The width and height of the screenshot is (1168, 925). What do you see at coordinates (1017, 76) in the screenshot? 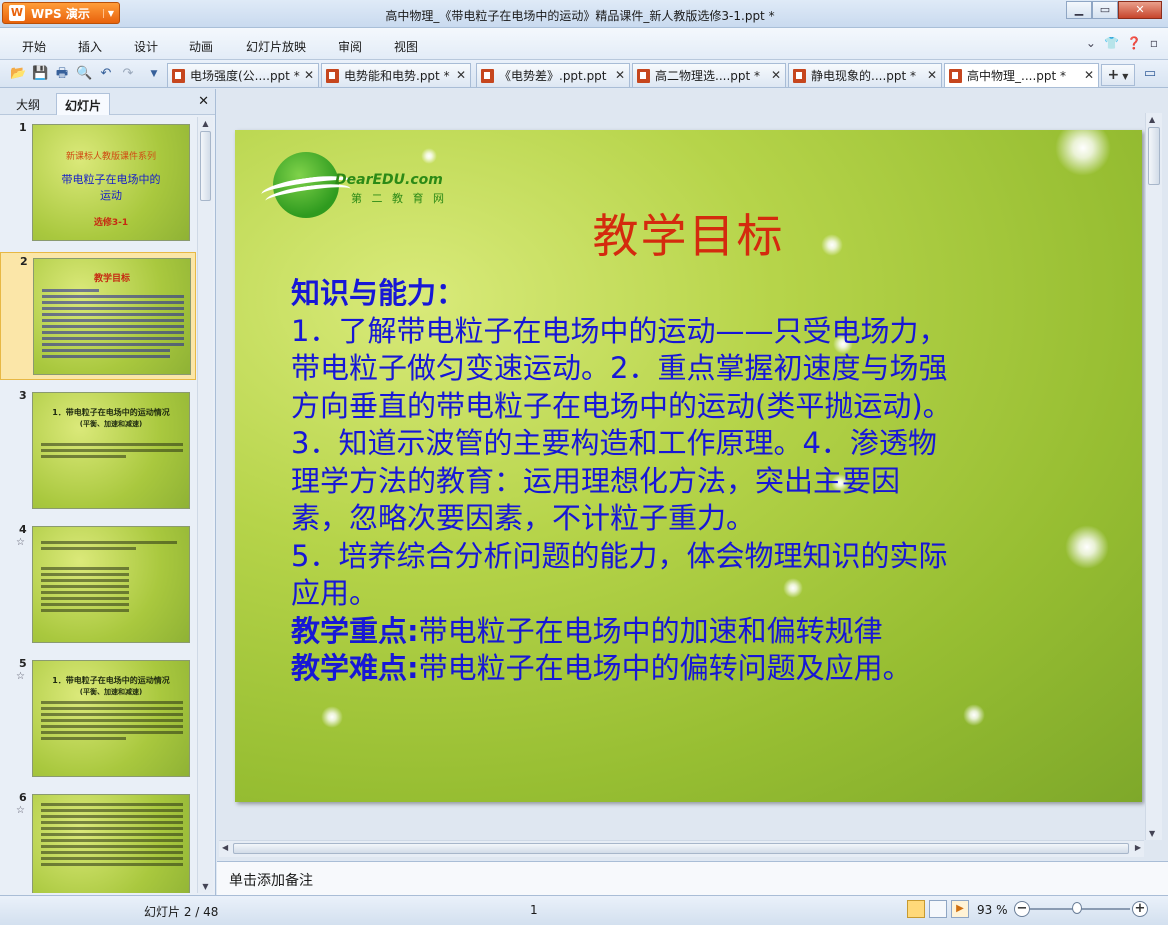
I see `tab-label: 高中物理_....ppt *` at bounding box center [1017, 76].